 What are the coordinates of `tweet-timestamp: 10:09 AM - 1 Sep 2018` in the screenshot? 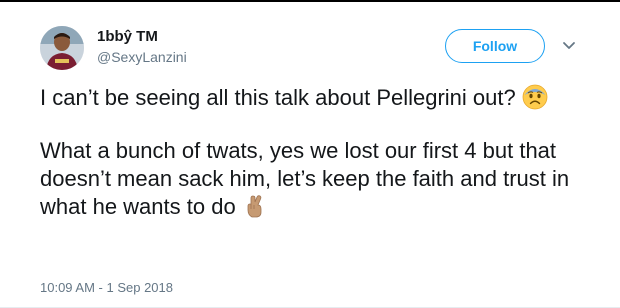 It's located at (106, 287).